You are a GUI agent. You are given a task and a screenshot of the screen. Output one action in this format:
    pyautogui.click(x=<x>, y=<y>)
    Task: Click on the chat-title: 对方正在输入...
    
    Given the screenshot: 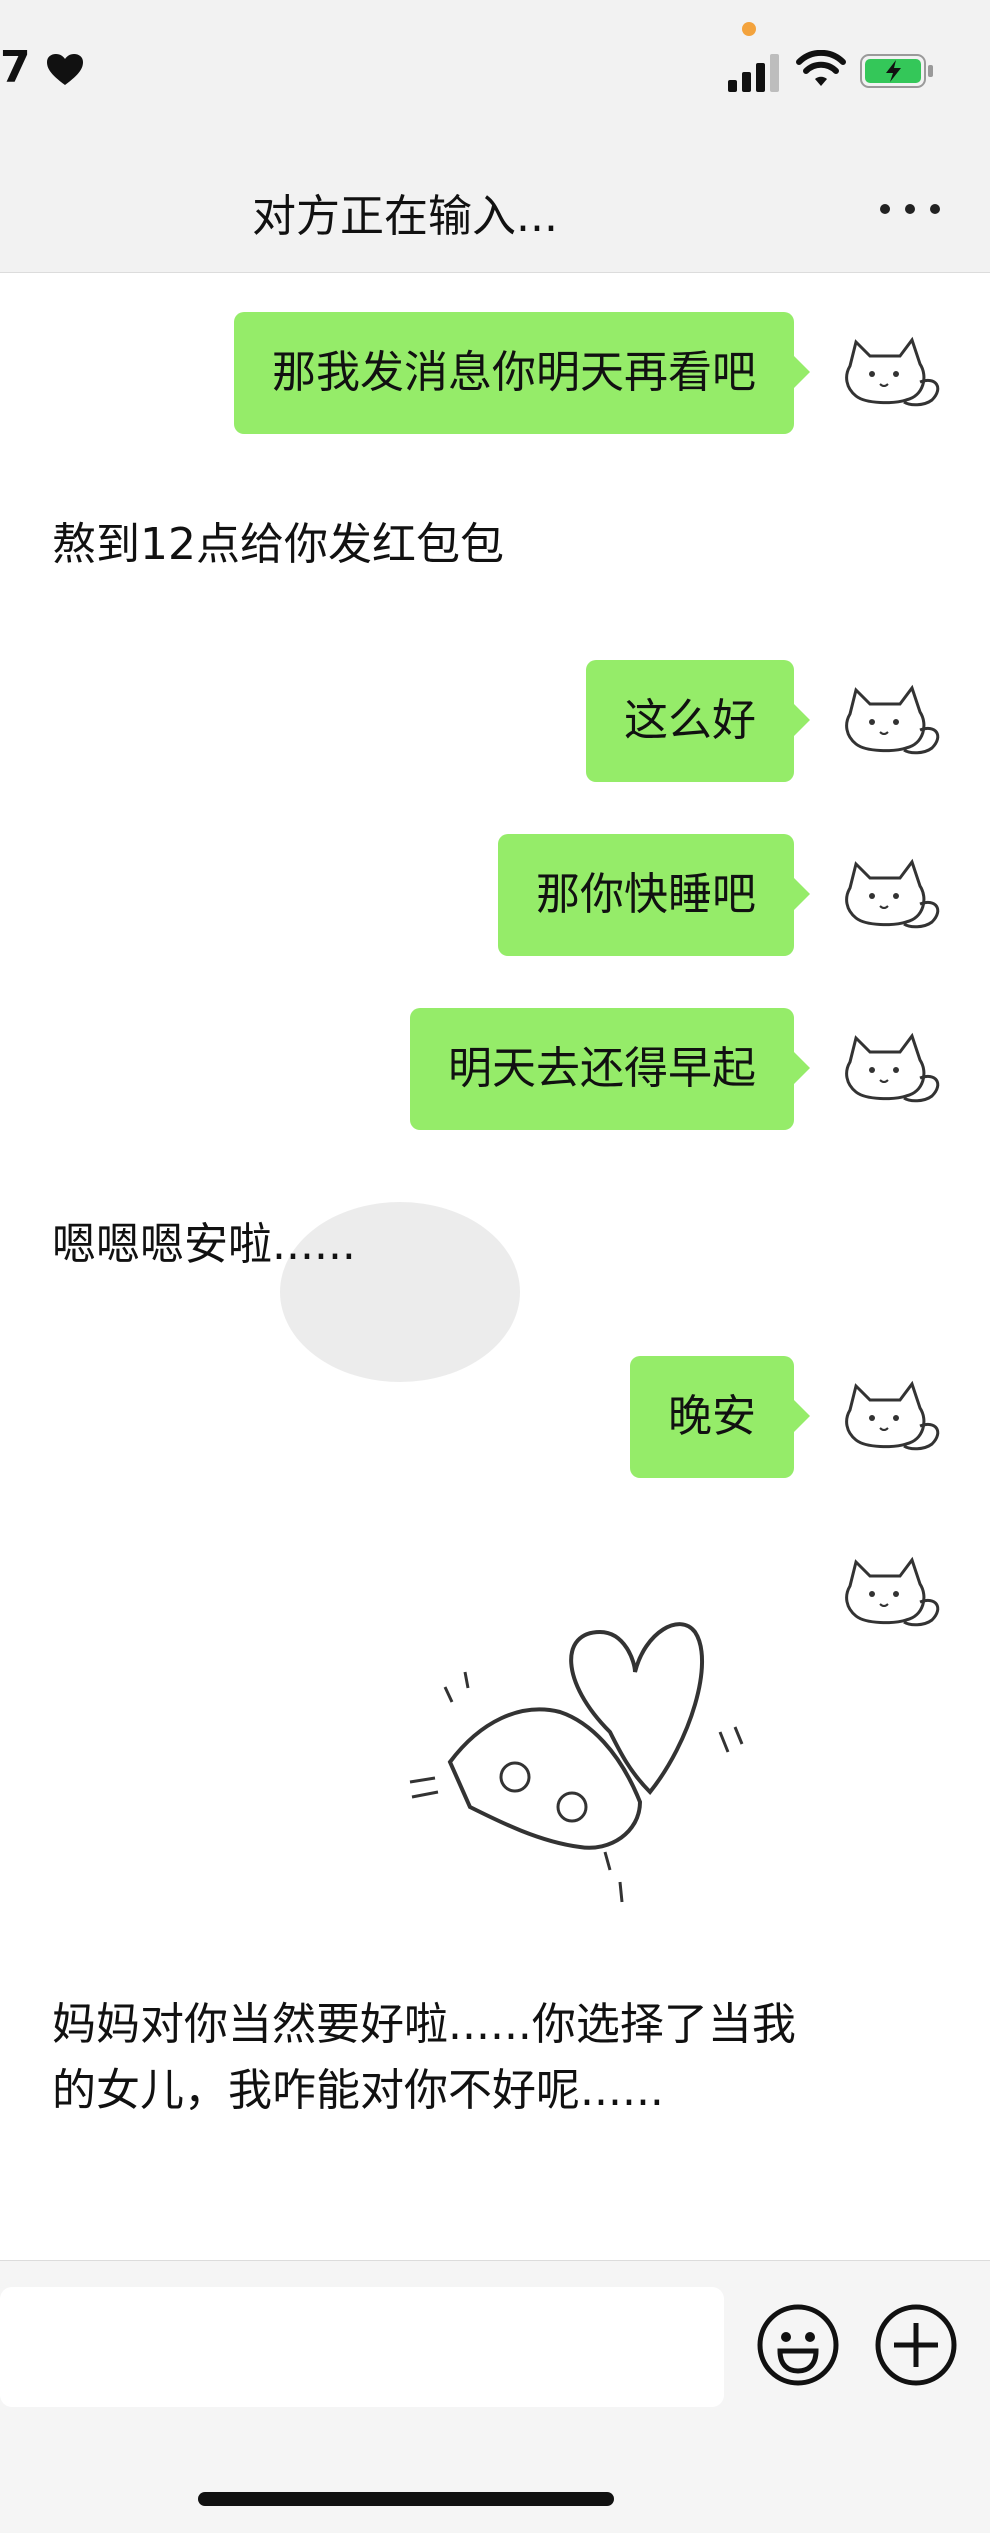 What is the action you would take?
    pyautogui.click(x=405, y=216)
    